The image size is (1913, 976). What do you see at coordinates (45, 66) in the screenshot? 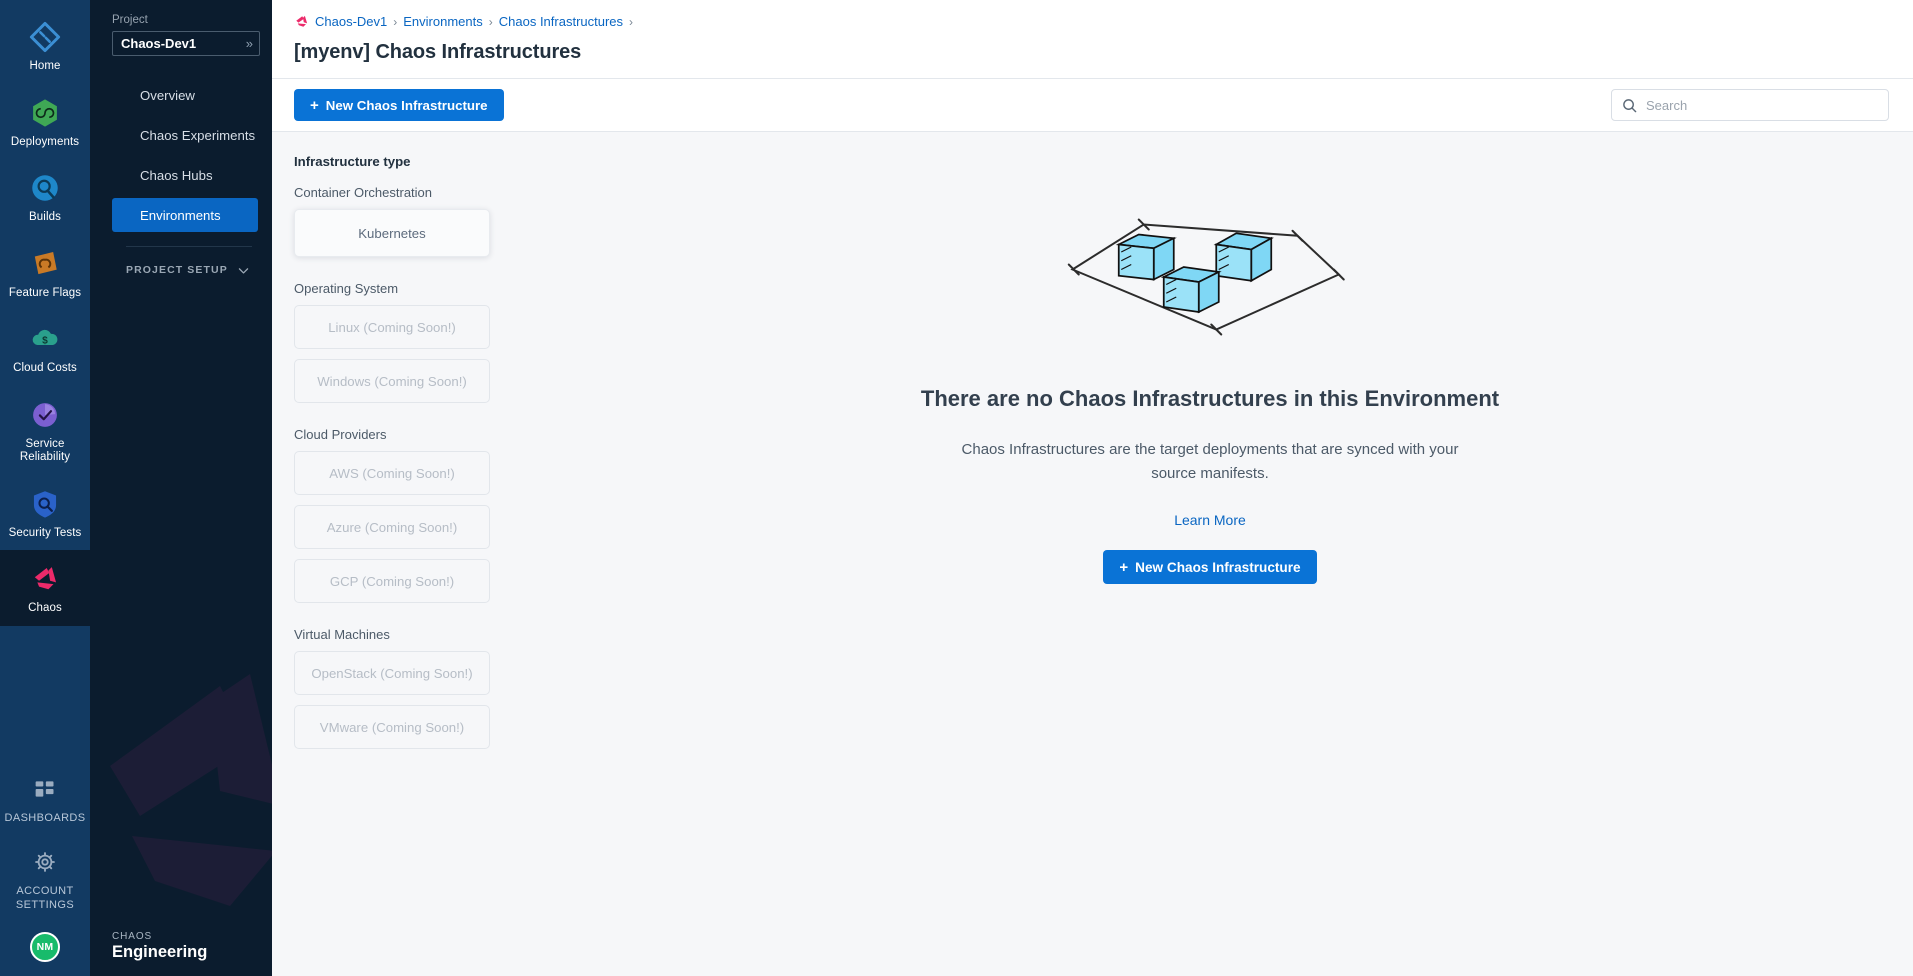
I see `rail-item-label: Home` at bounding box center [45, 66].